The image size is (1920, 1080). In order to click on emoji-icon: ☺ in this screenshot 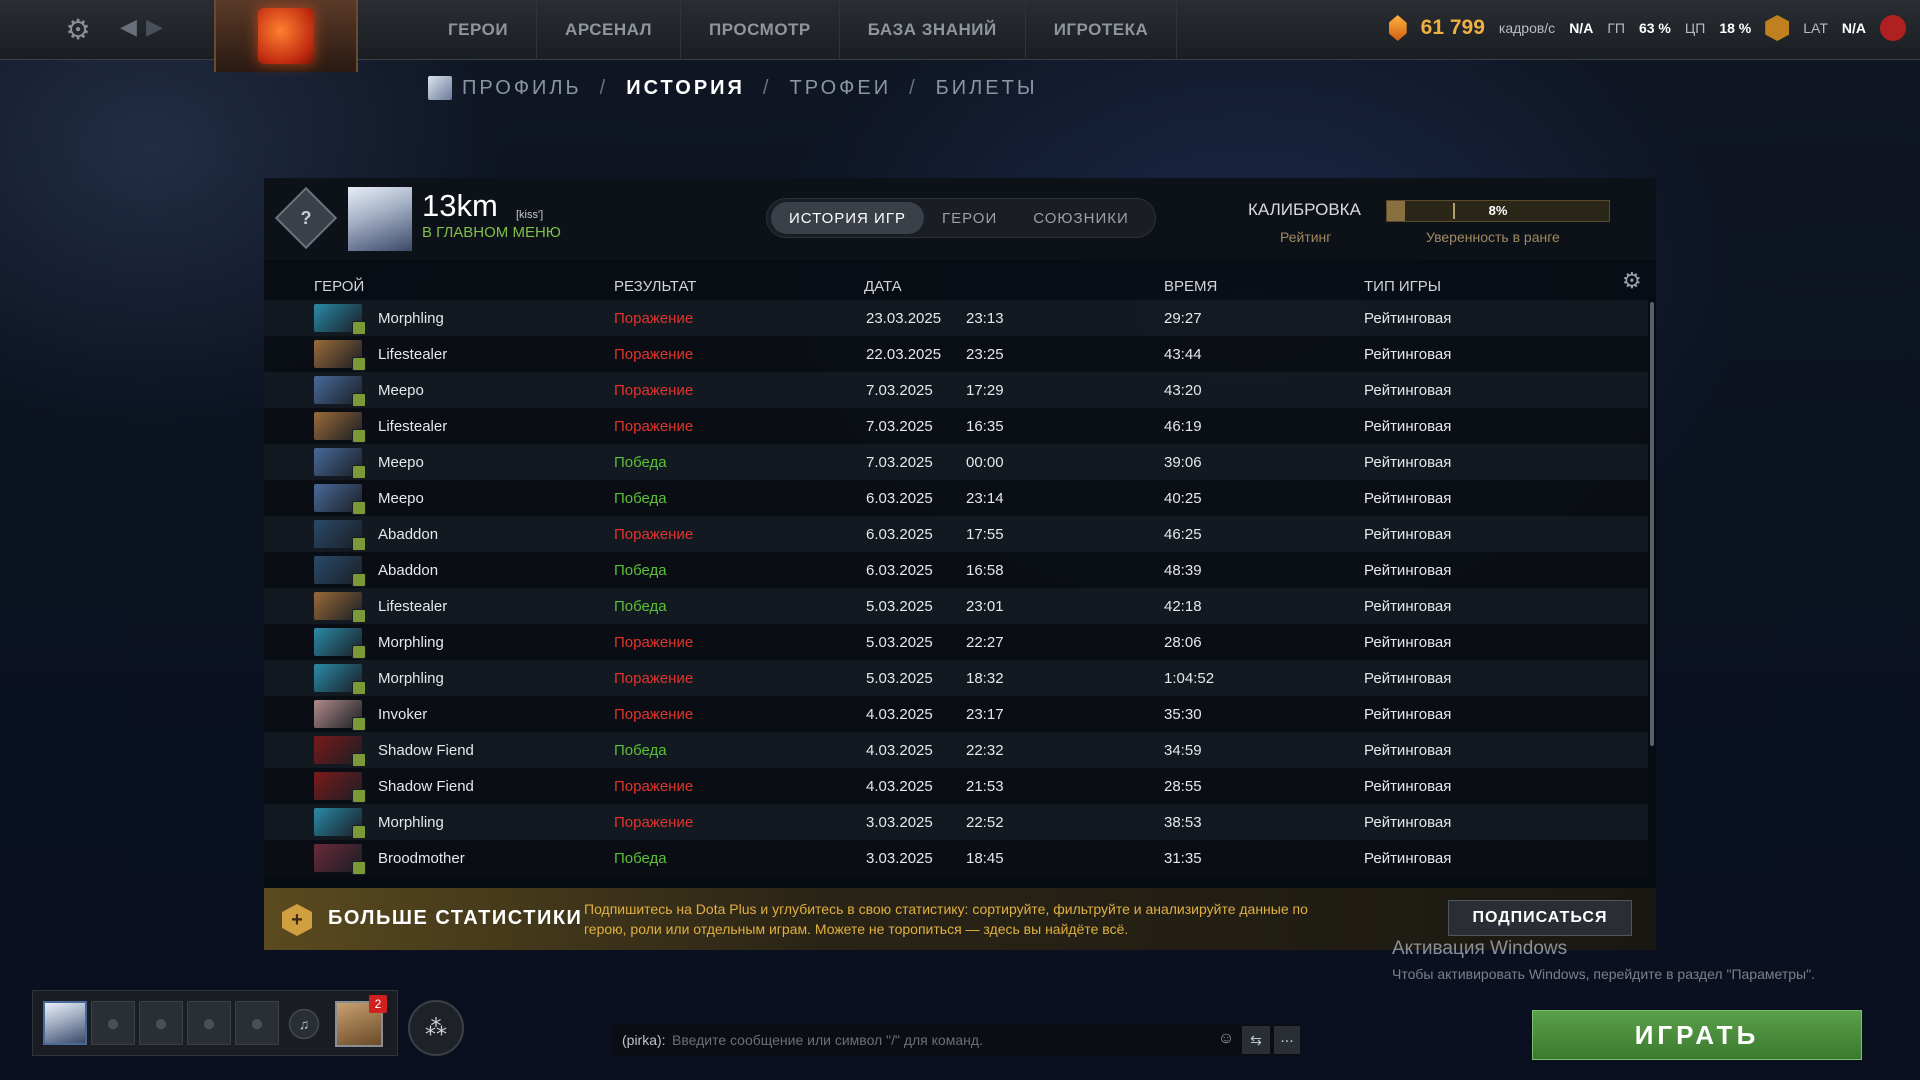, I will do `click(1226, 1040)`.